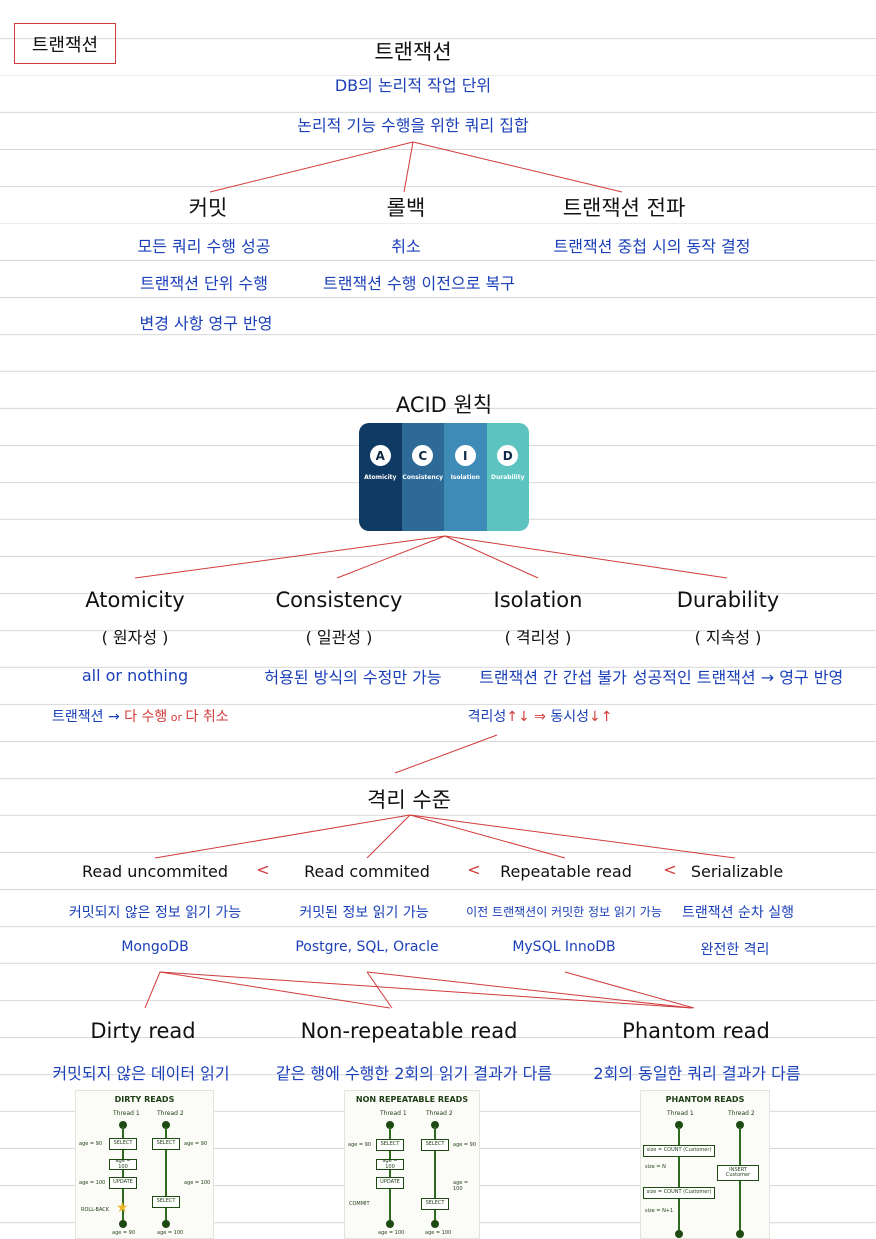 The width and height of the screenshot is (876, 1239). Describe the element at coordinates (412, 1099) in the screenshot. I see `nonrep-title: NON REPEATABLE READS` at that location.